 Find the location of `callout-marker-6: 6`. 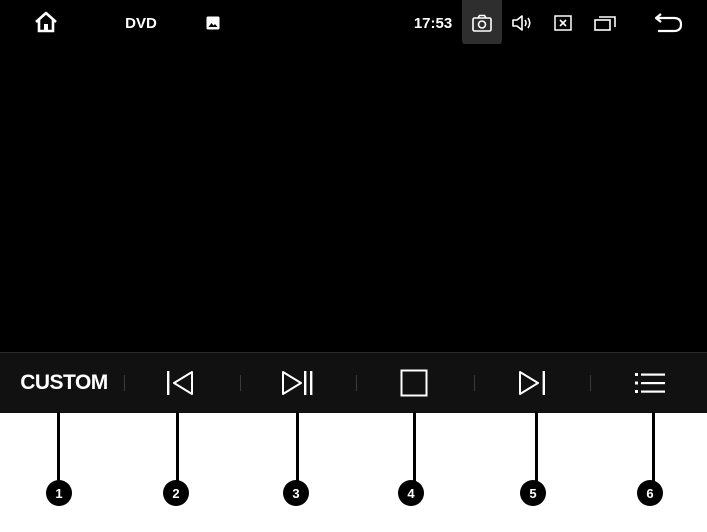

callout-marker-6: 6 is located at coordinates (650, 493).